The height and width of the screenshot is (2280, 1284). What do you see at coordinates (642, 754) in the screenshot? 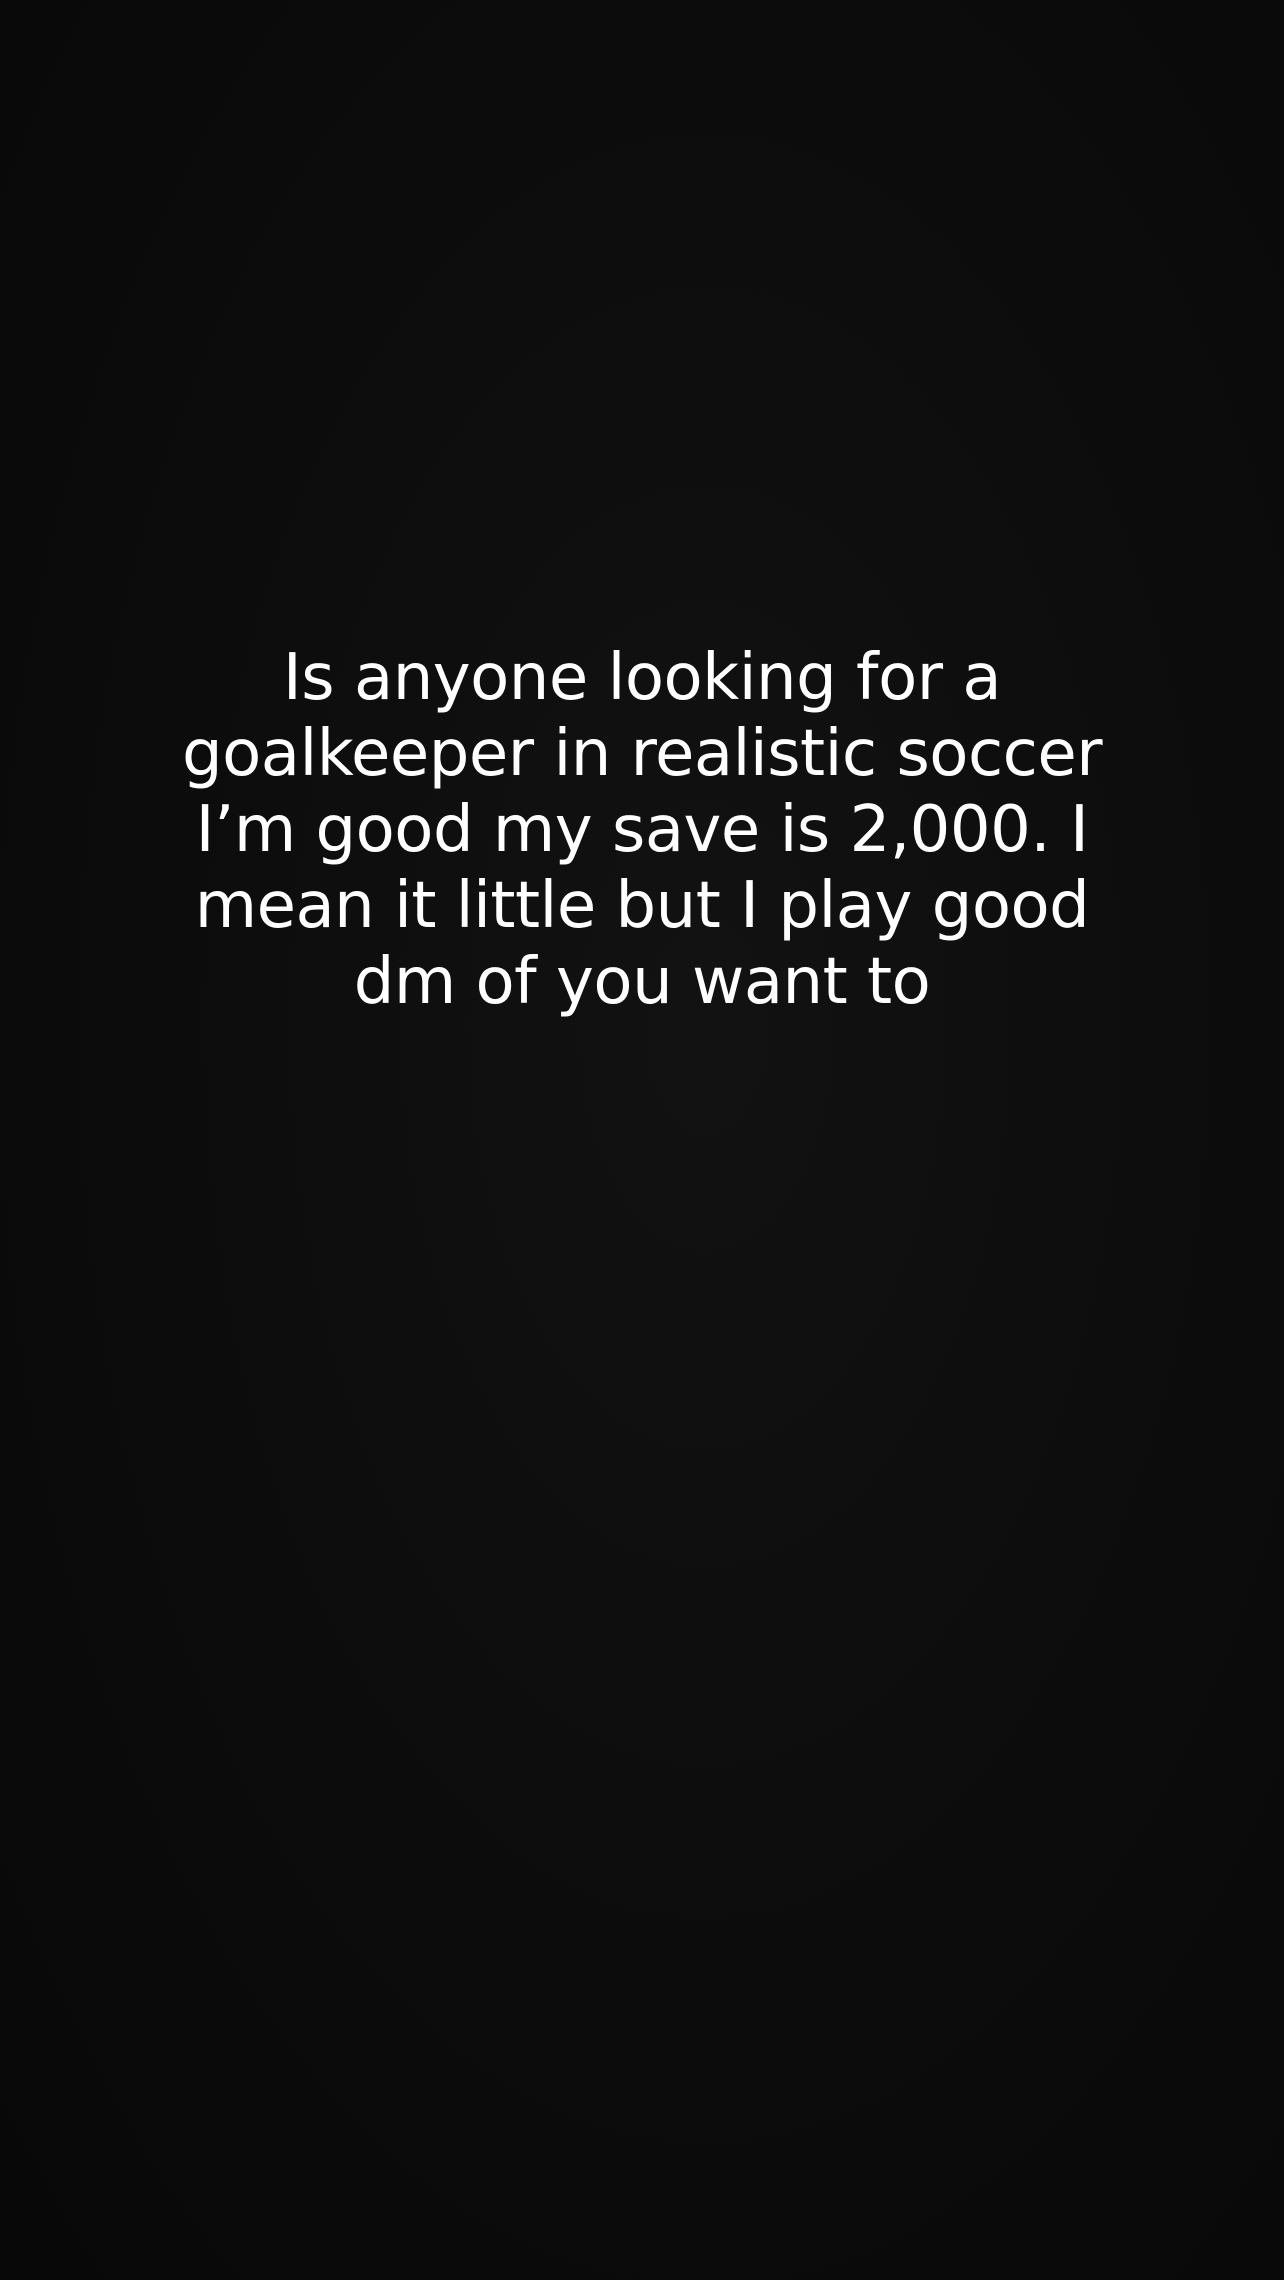
I see `caption-line-2: goalkeeper in realistic soccer` at bounding box center [642, 754].